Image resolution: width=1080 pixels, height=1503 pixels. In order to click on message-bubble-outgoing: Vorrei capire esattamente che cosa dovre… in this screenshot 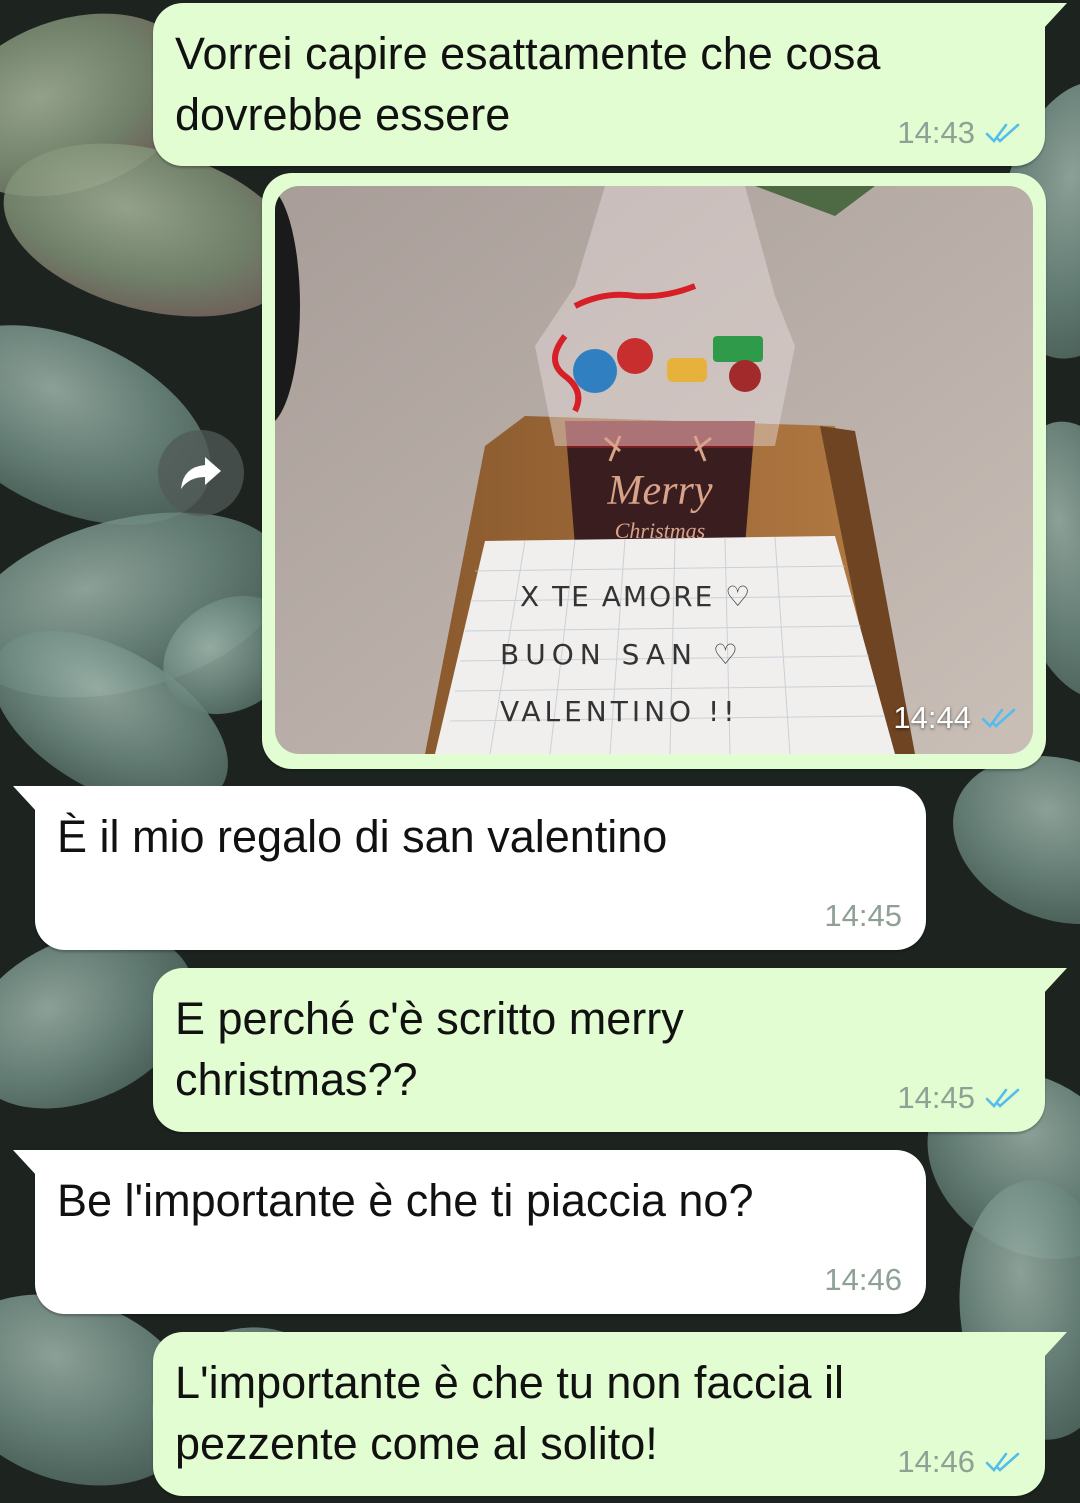, I will do `click(610, 84)`.